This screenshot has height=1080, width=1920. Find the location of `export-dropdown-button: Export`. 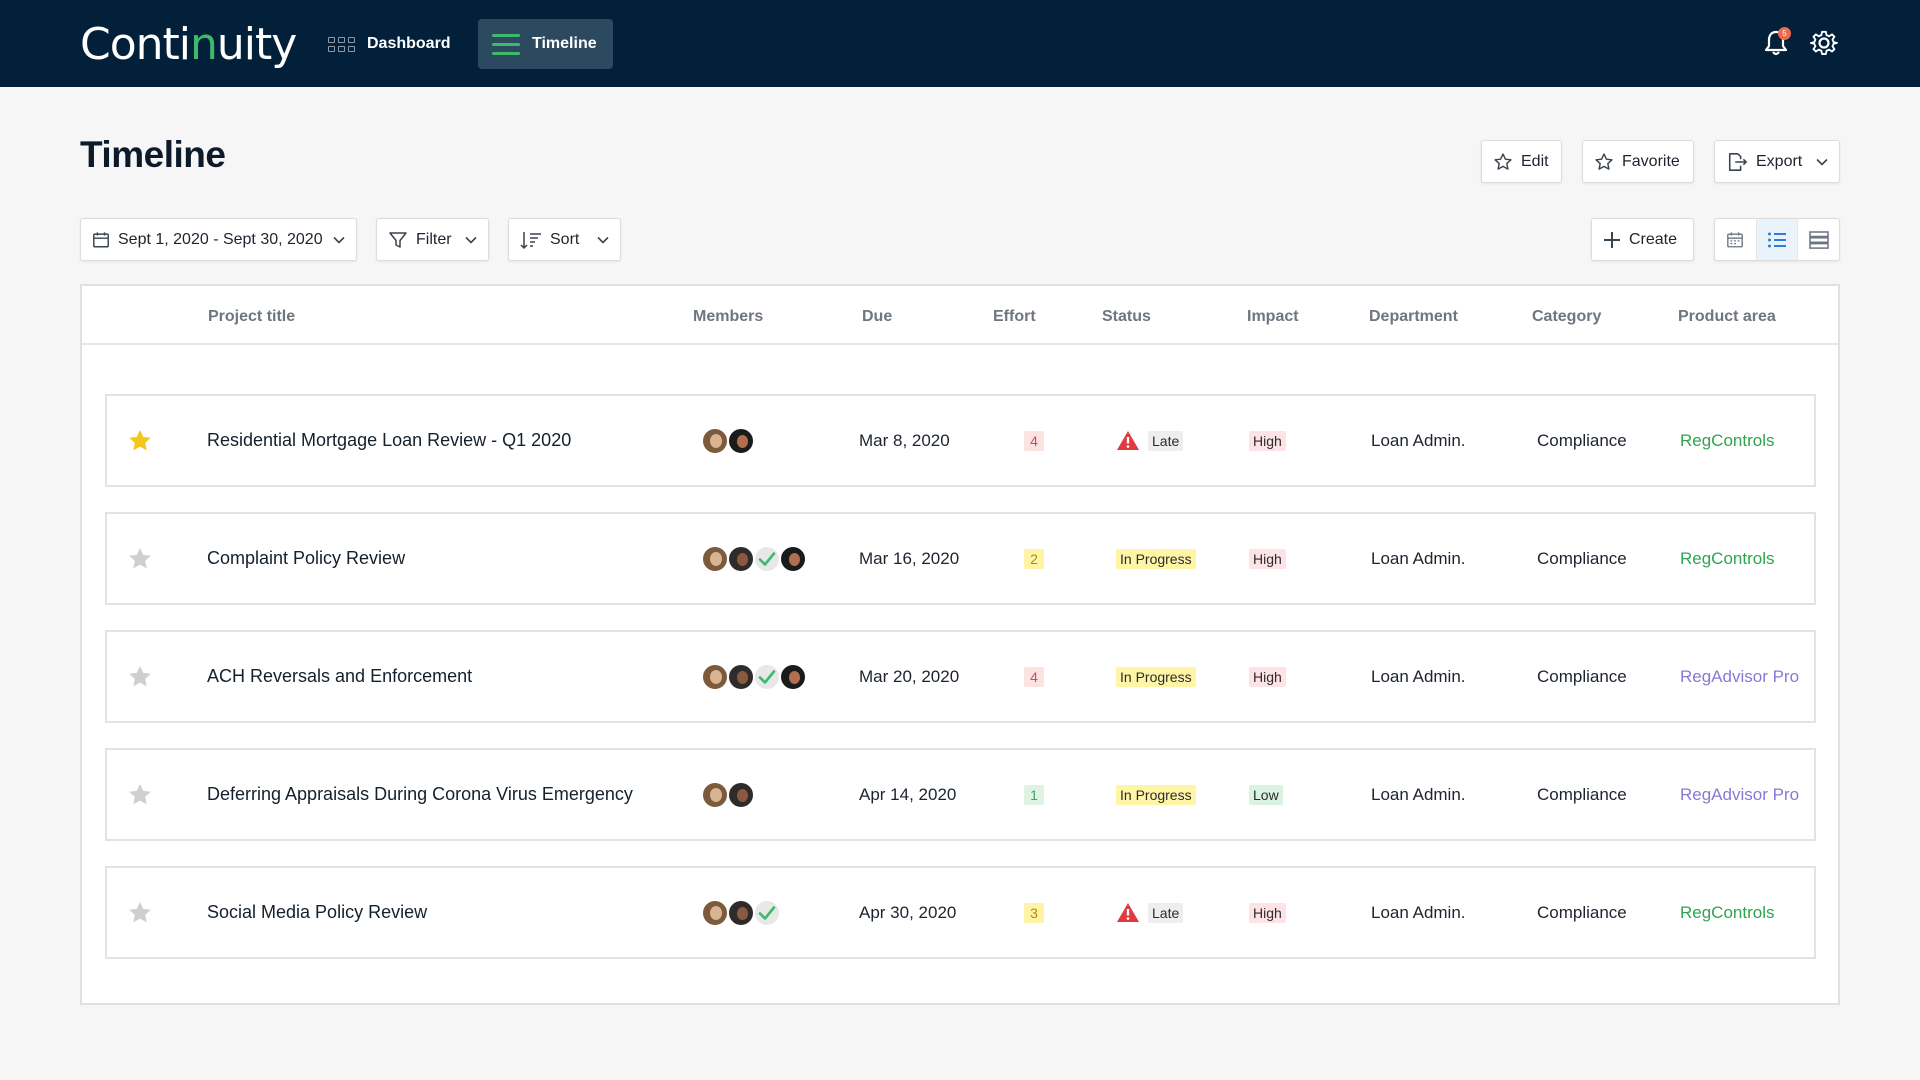

export-dropdown-button: Export is located at coordinates (1777, 161).